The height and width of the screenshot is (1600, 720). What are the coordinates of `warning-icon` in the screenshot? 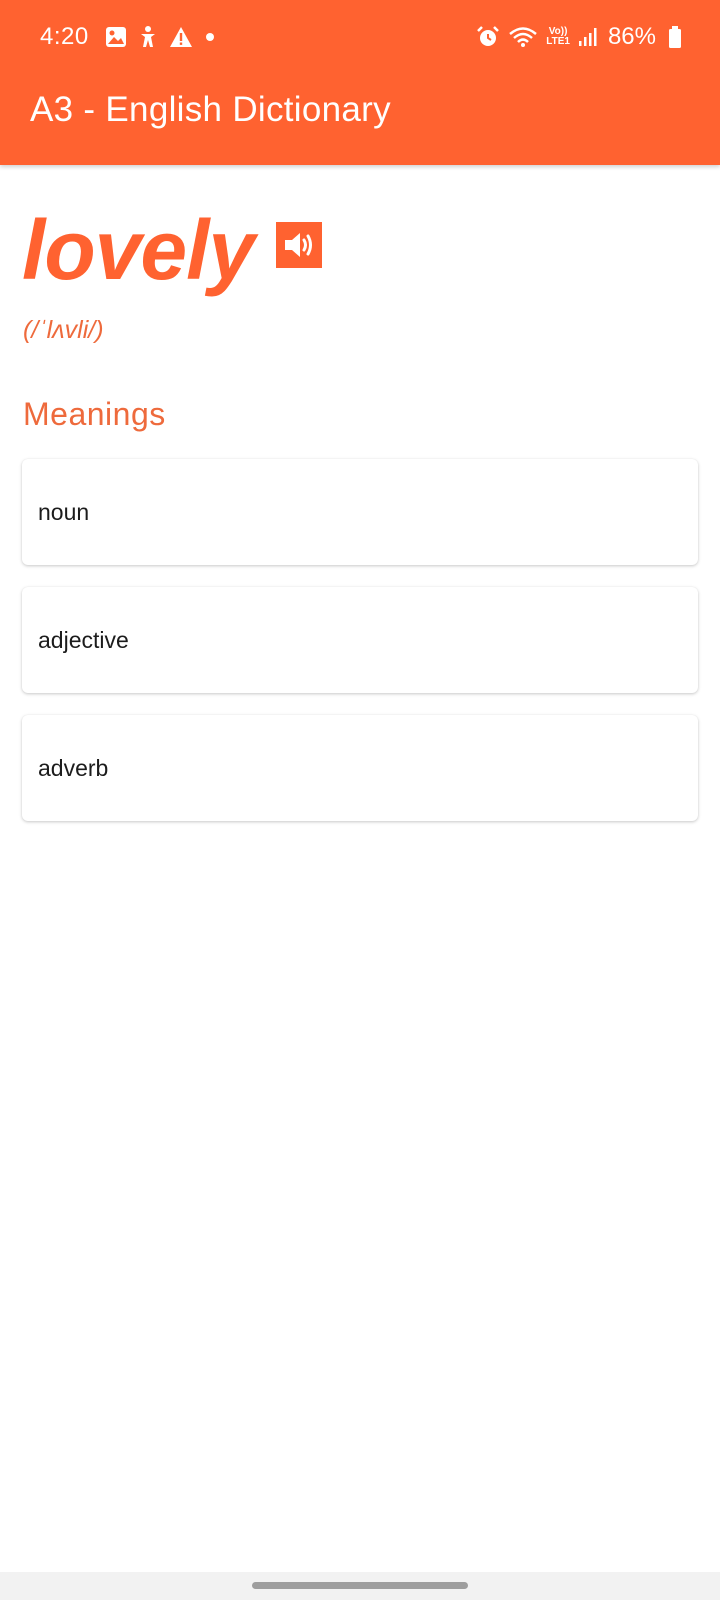 It's located at (181, 37).